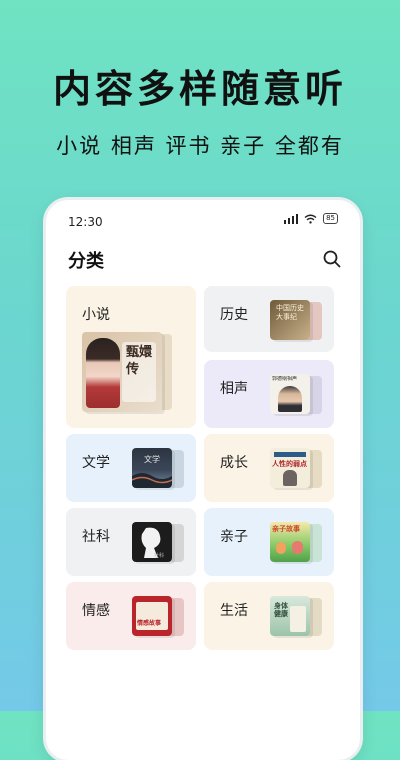 The width and height of the screenshot is (400, 760). What do you see at coordinates (234, 315) in the screenshot?
I see `category-label: 历史` at bounding box center [234, 315].